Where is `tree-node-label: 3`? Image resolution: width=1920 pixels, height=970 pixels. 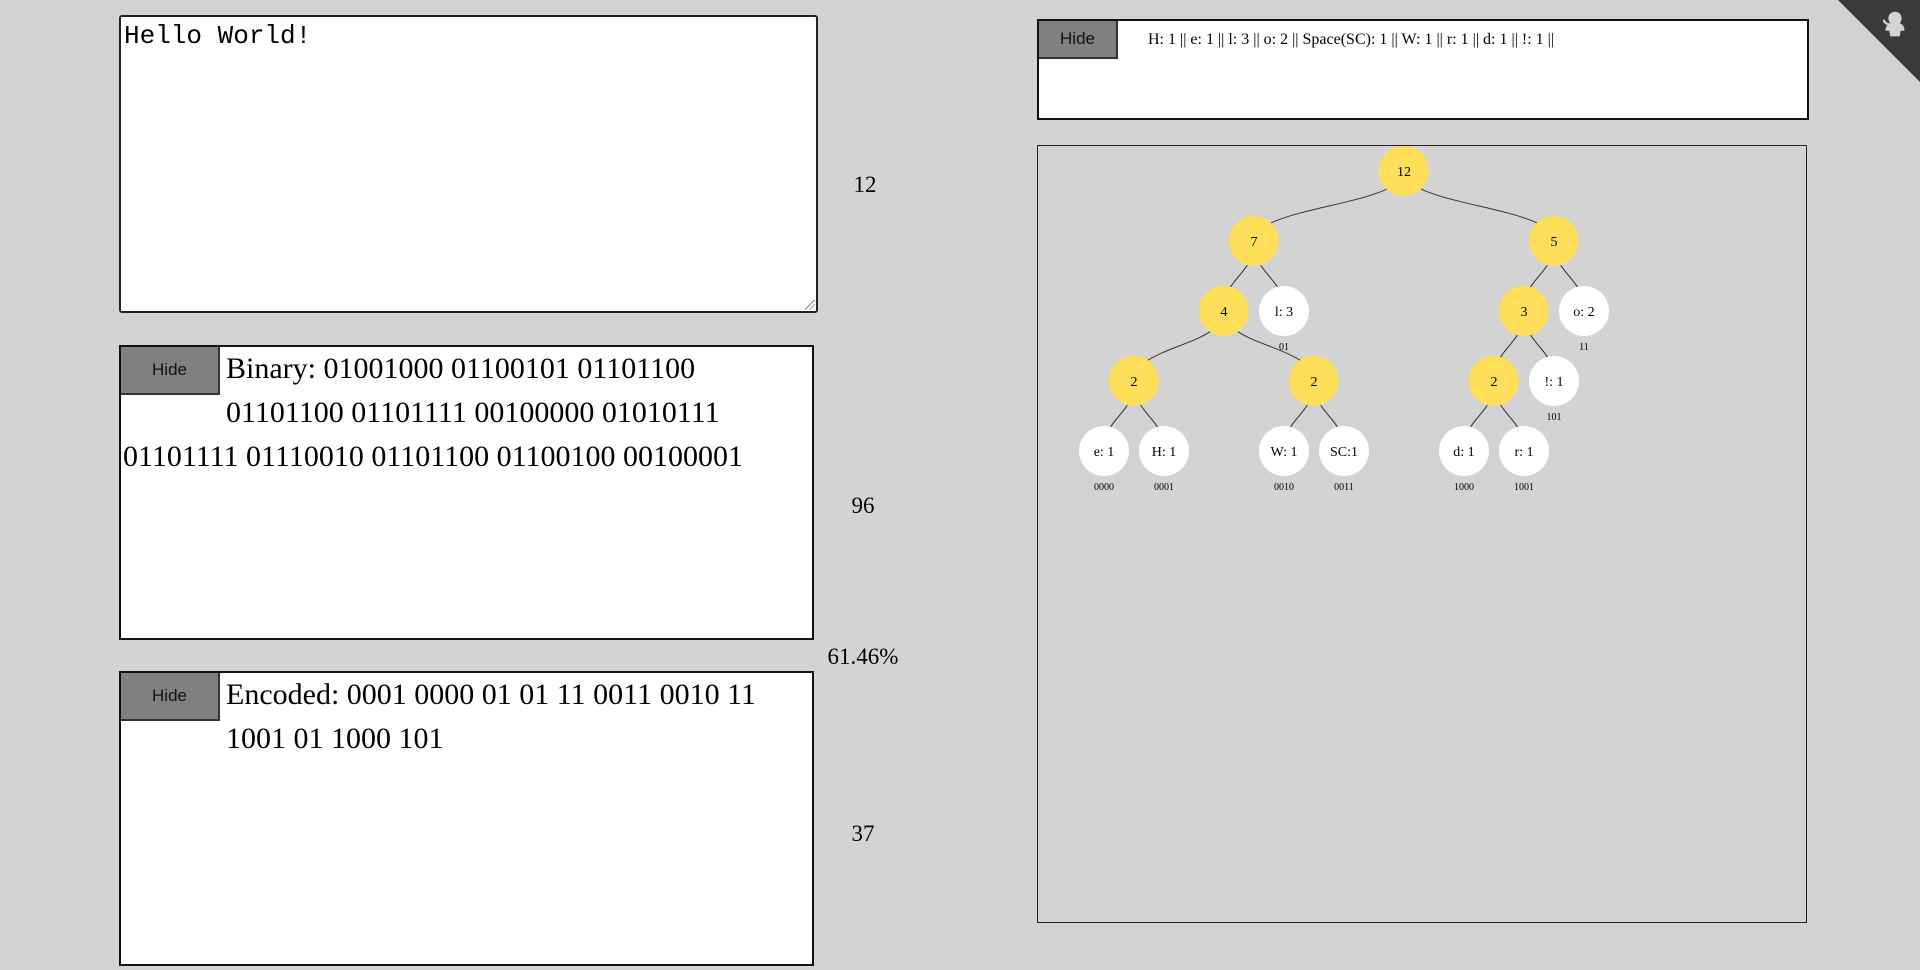
tree-node-label: 3 is located at coordinates (1524, 312).